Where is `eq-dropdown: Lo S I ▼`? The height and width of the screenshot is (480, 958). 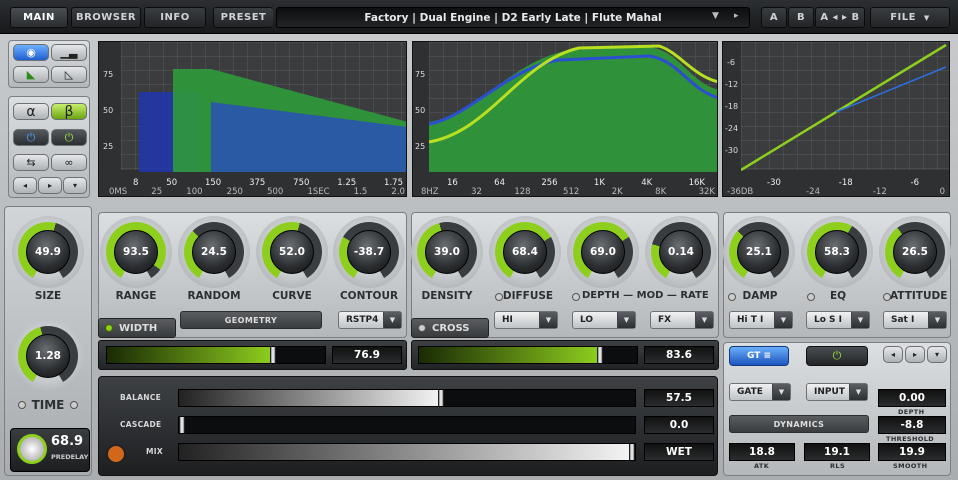 eq-dropdown: Lo S I ▼ is located at coordinates (838, 320).